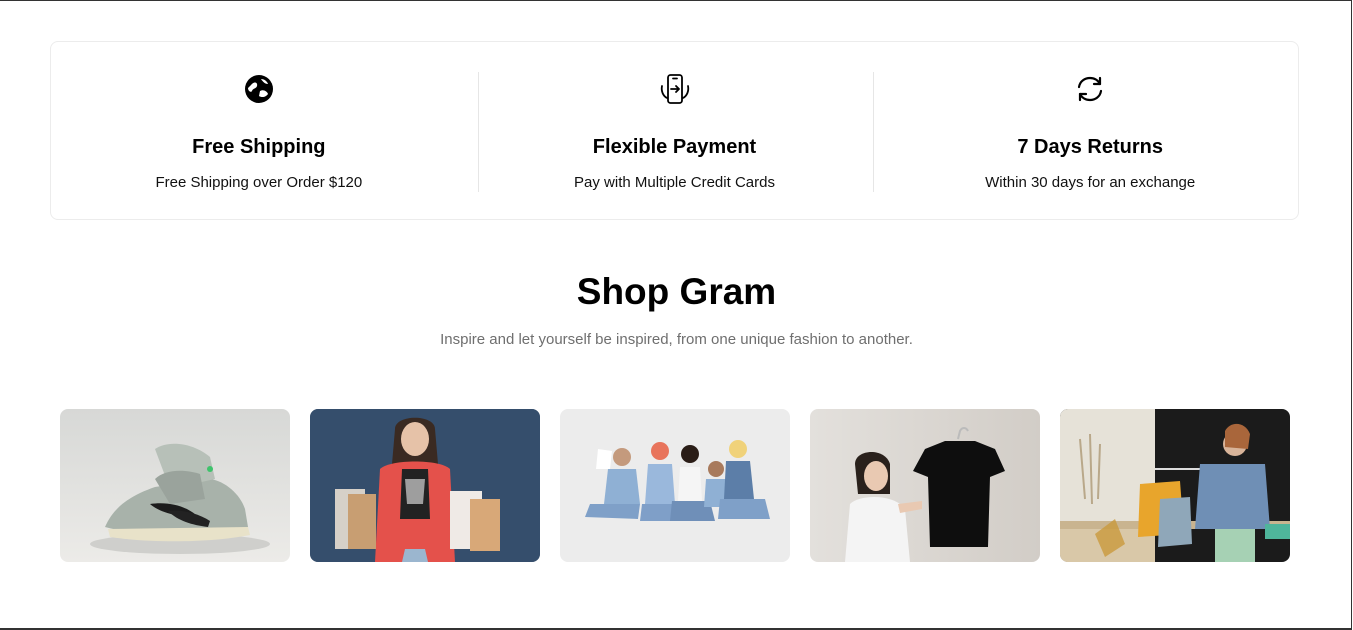 This screenshot has height=630, width=1353. What do you see at coordinates (259, 147) in the screenshot?
I see `feature-title: Free Shipping` at bounding box center [259, 147].